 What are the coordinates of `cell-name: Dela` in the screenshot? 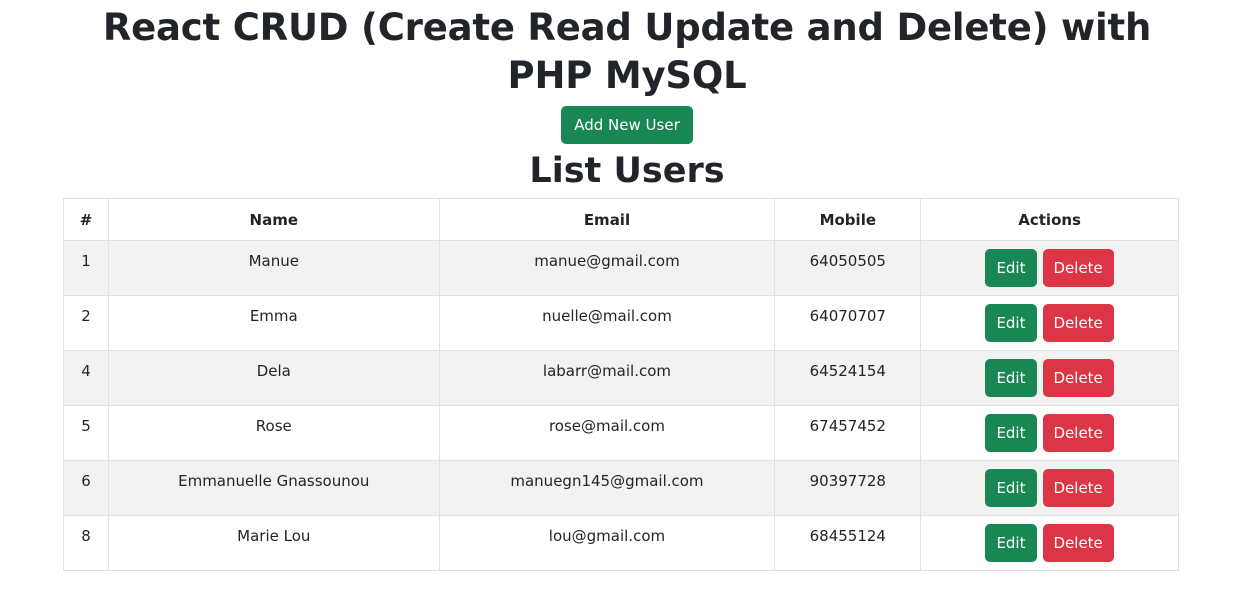 It's located at (273, 378).